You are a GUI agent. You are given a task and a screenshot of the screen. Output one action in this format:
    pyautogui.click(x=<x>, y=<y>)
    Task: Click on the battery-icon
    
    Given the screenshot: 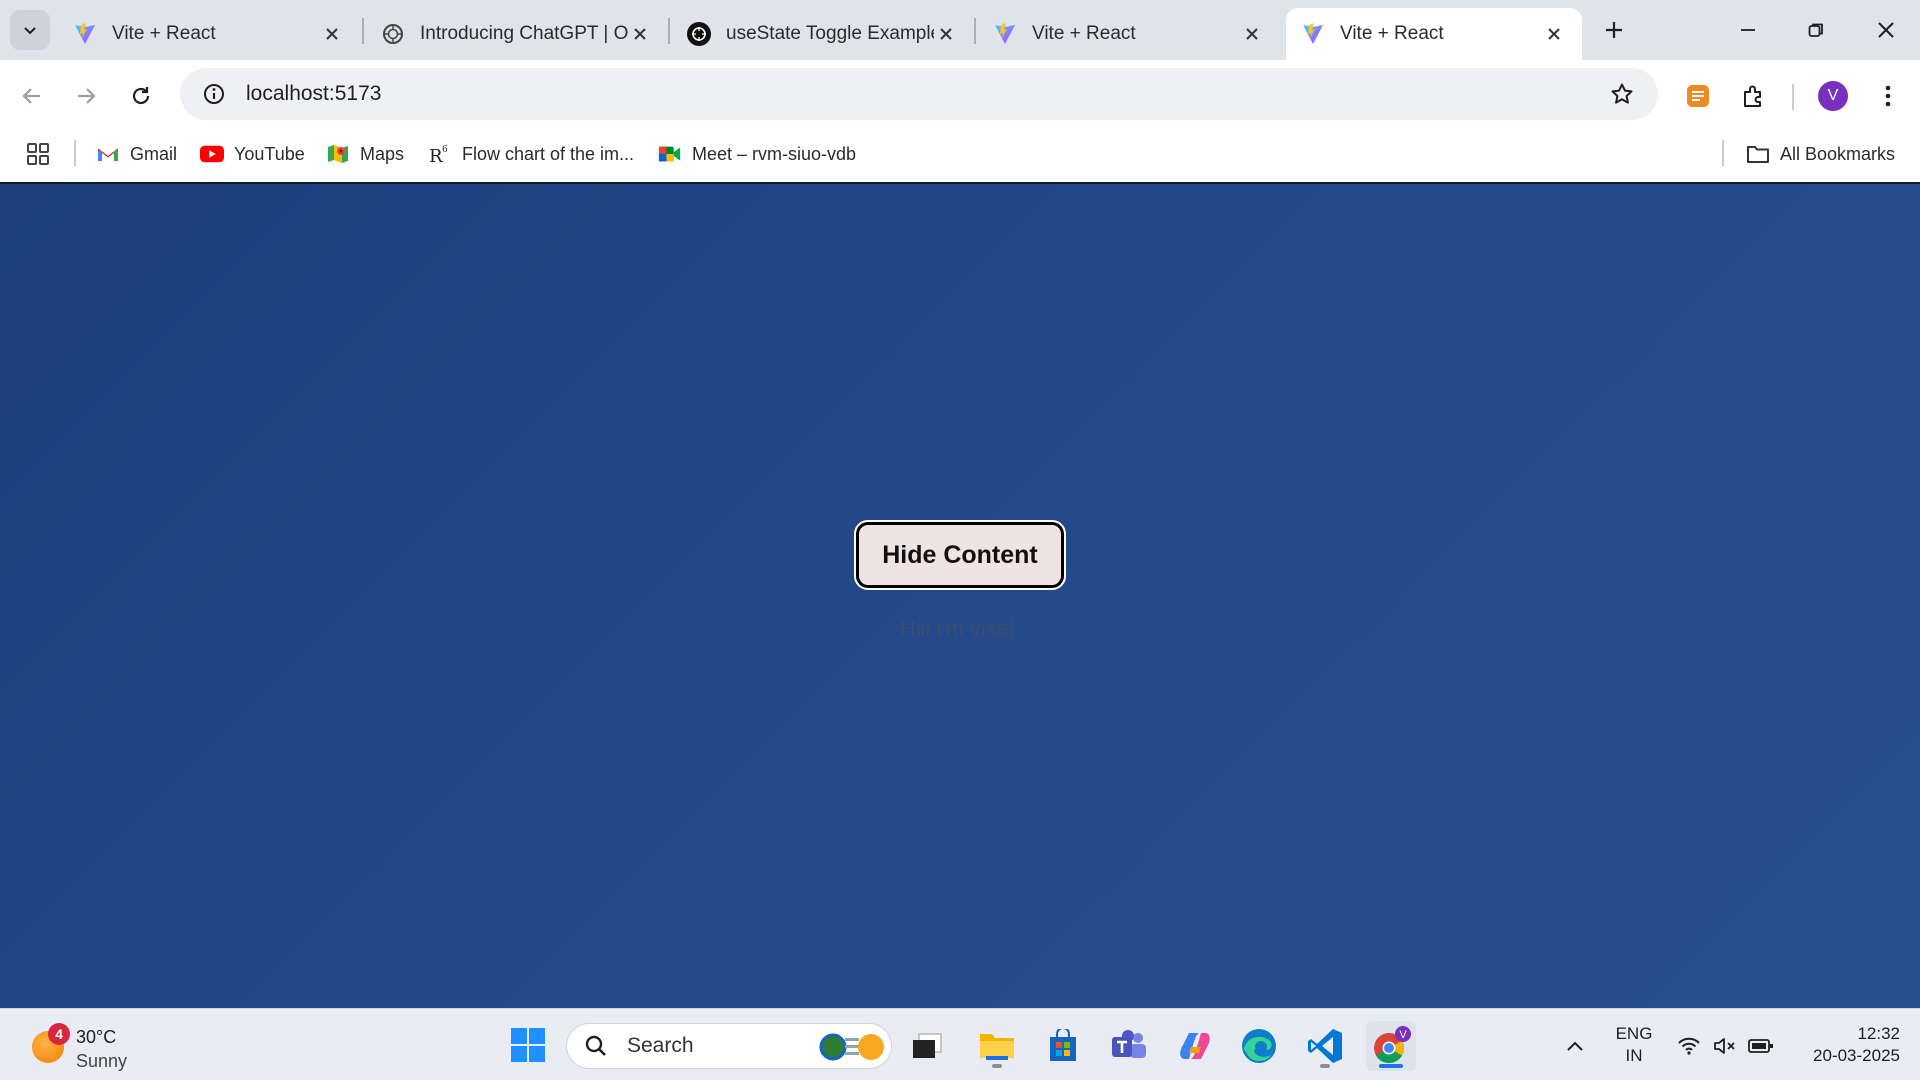 What is the action you would take?
    pyautogui.click(x=1760, y=1046)
    